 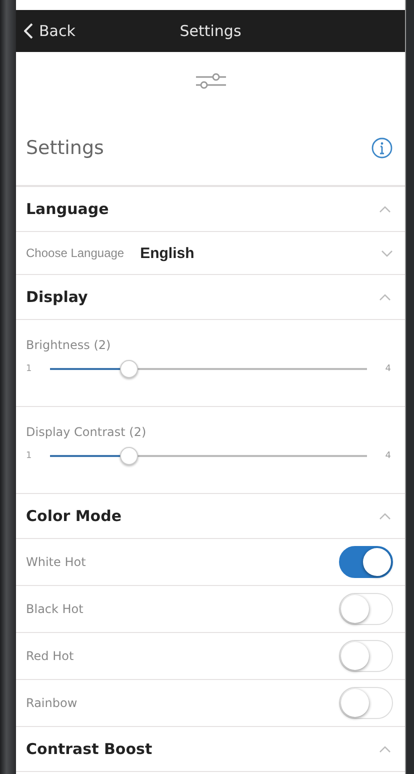 What do you see at coordinates (52, 703) in the screenshot?
I see `toggle-label: Rainbow` at bounding box center [52, 703].